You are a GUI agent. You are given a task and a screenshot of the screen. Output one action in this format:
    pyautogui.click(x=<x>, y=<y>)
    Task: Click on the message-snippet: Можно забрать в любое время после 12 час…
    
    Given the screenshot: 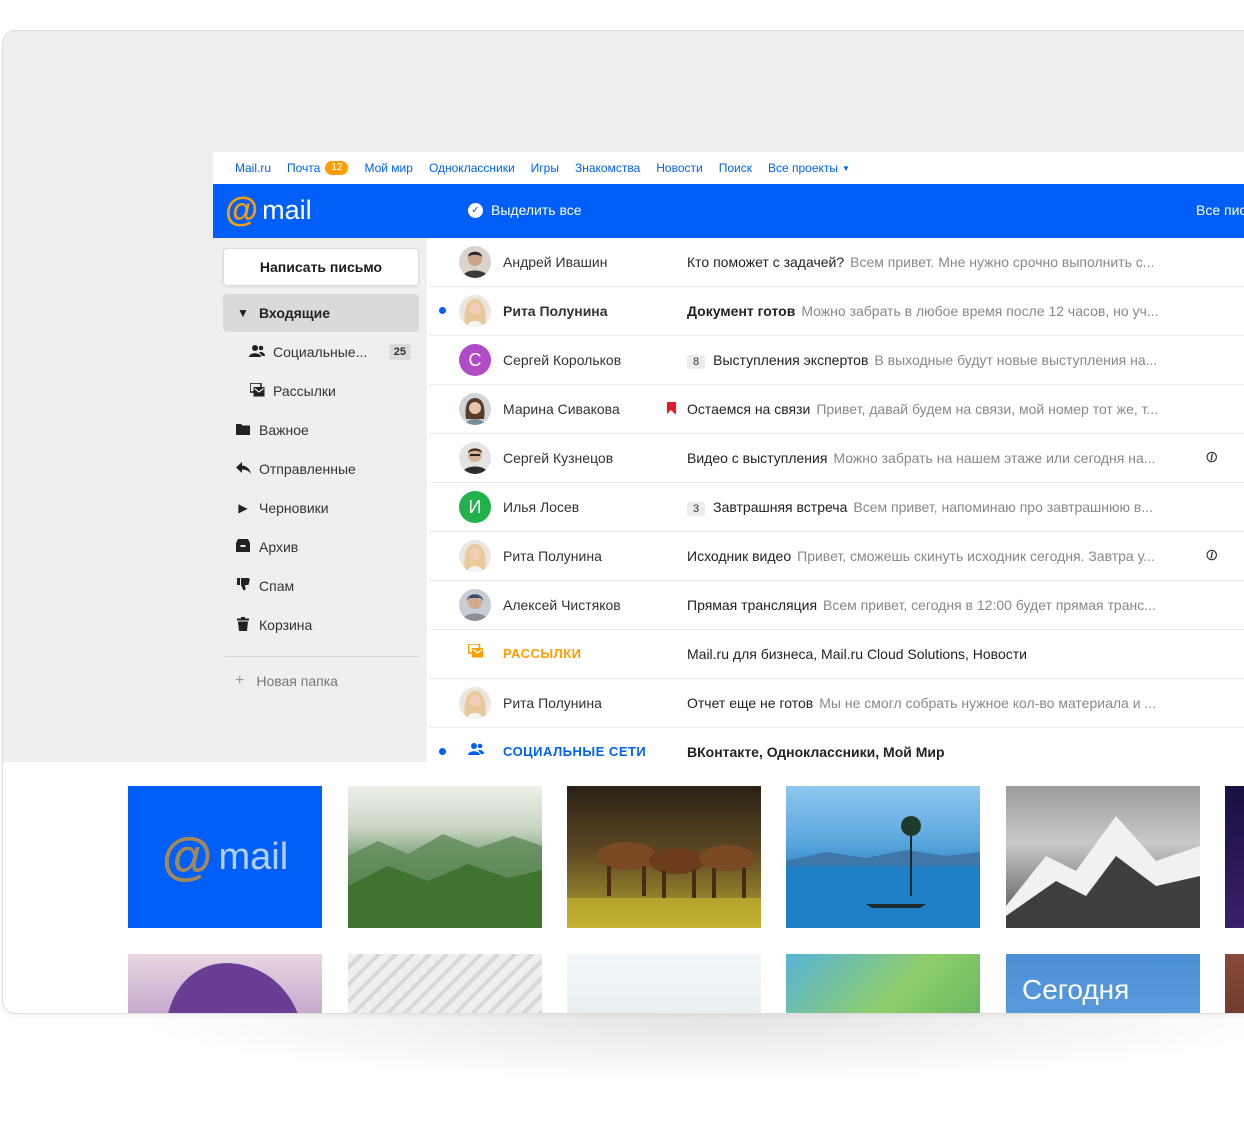 What is the action you would take?
    pyautogui.click(x=980, y=311)
    